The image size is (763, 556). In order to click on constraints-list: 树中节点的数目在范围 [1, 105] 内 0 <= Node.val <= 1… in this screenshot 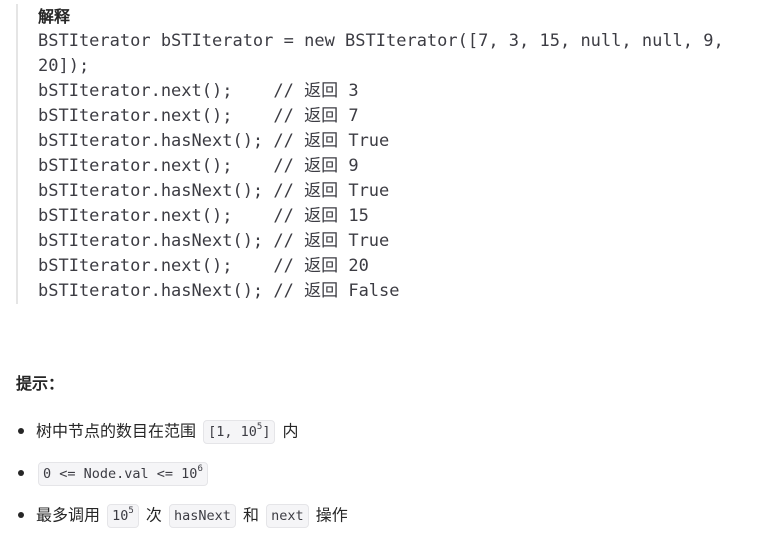, I will do `click(182, 477)`.